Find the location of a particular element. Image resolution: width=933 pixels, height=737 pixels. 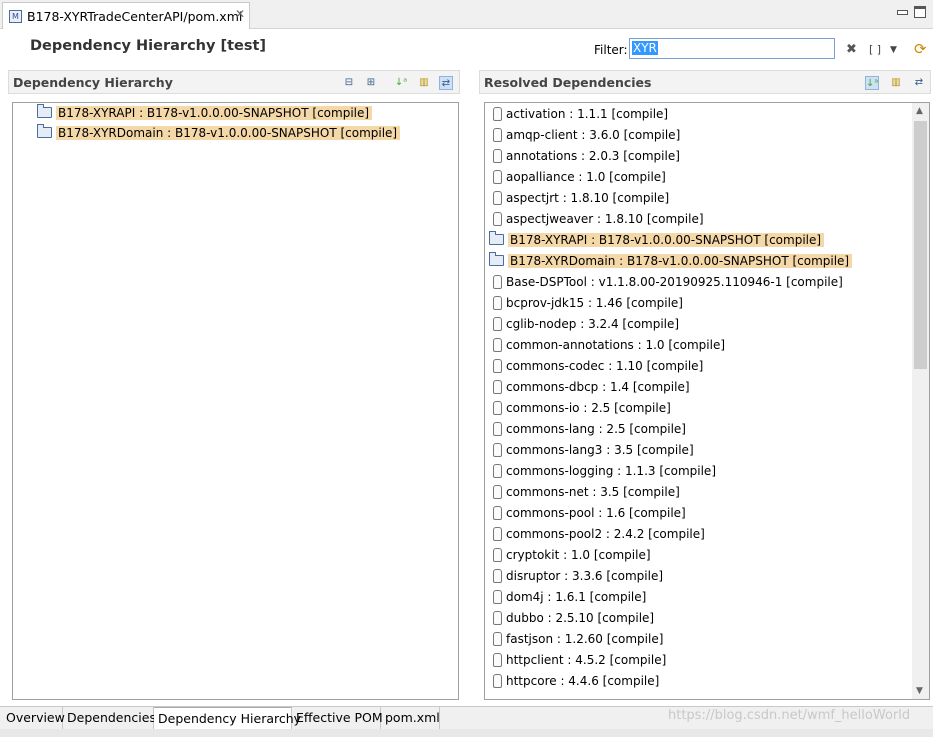

list-item: commons-dbcp : 1.4 [compile] is located at coordinates (591, 387).